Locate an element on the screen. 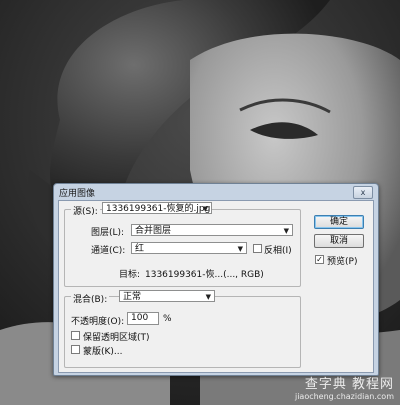  blending-select-value: 正常 is located at coordinates (132, 297).